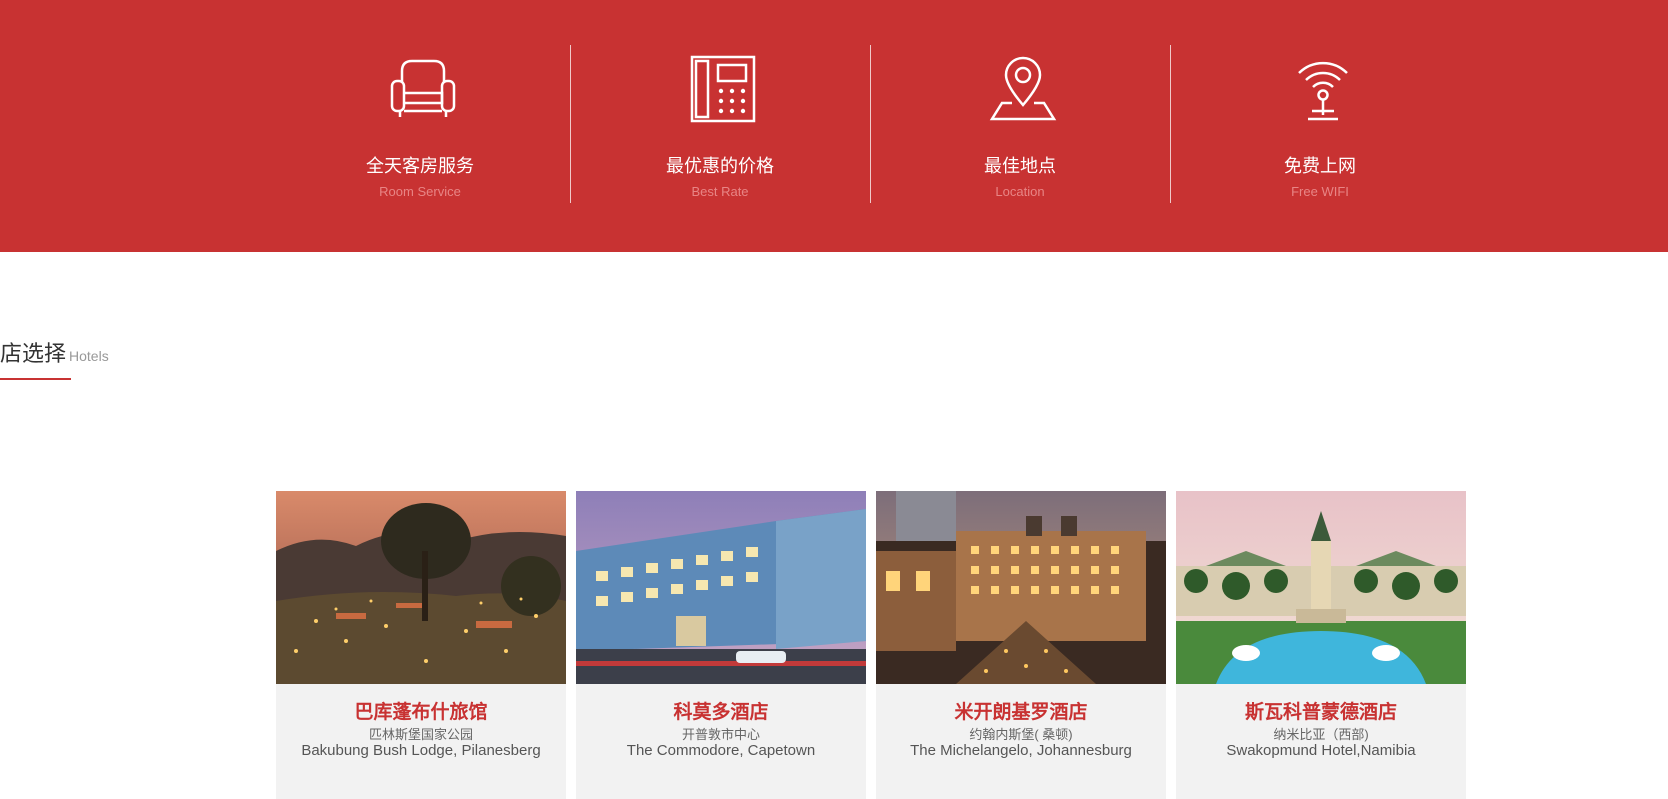  What do you see at coordinates (723, 89) in the screenshot?
I see `phone-icon` at bounding box center [723, 89].